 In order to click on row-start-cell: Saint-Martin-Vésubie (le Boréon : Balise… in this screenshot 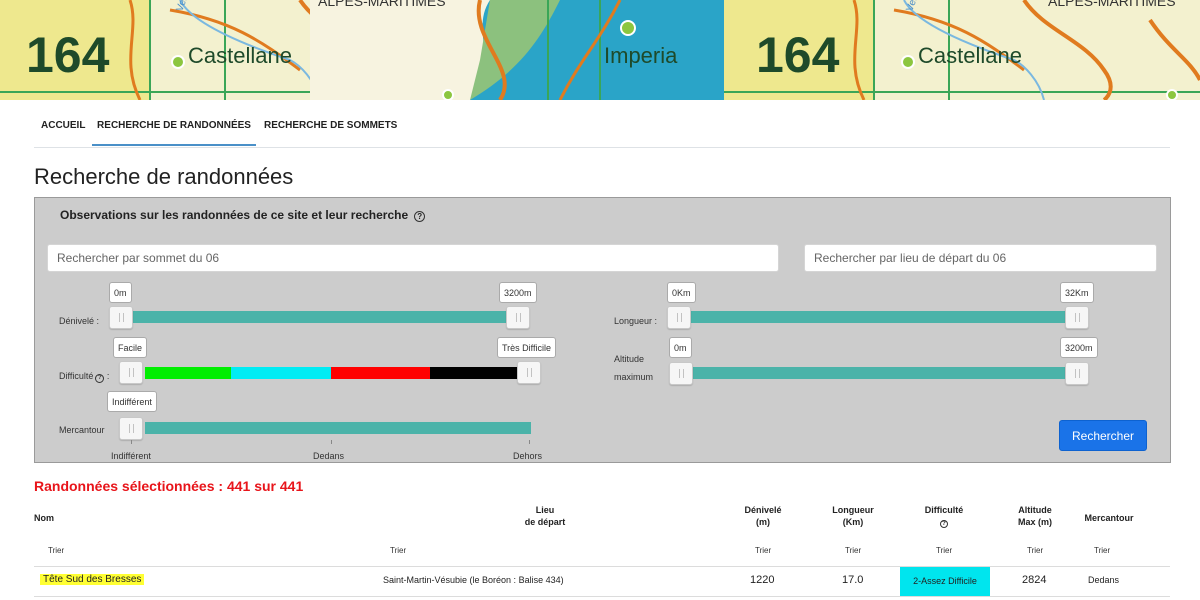, I will do `click(473, 580)`.